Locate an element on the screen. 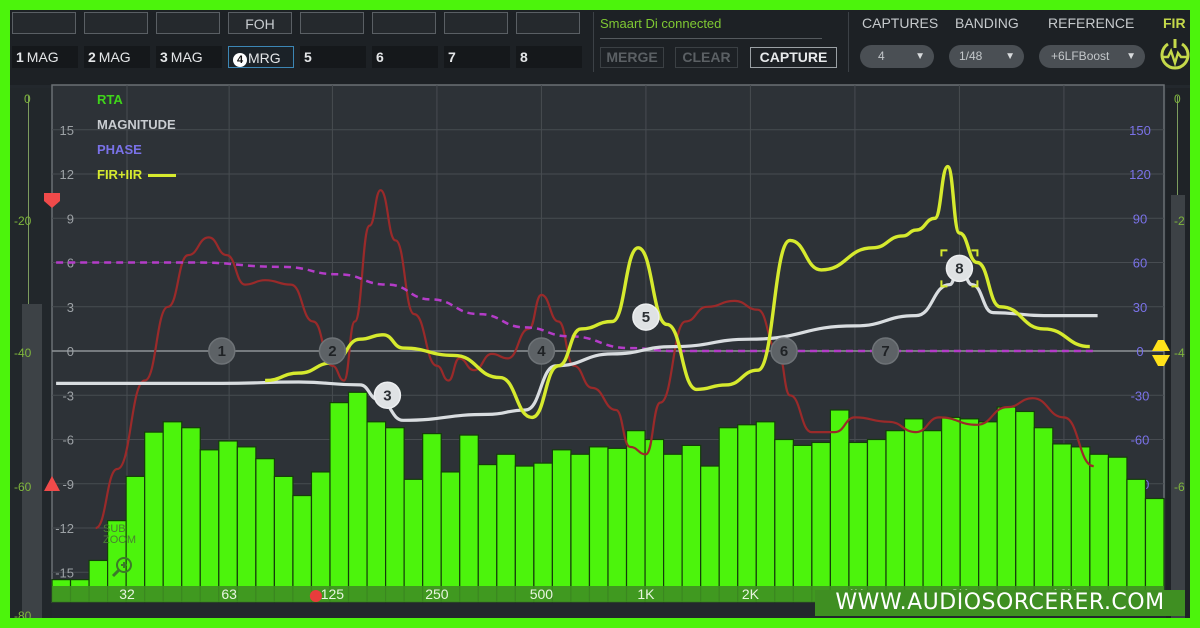  legend-label: RTA is located at coordinates (110, 99).